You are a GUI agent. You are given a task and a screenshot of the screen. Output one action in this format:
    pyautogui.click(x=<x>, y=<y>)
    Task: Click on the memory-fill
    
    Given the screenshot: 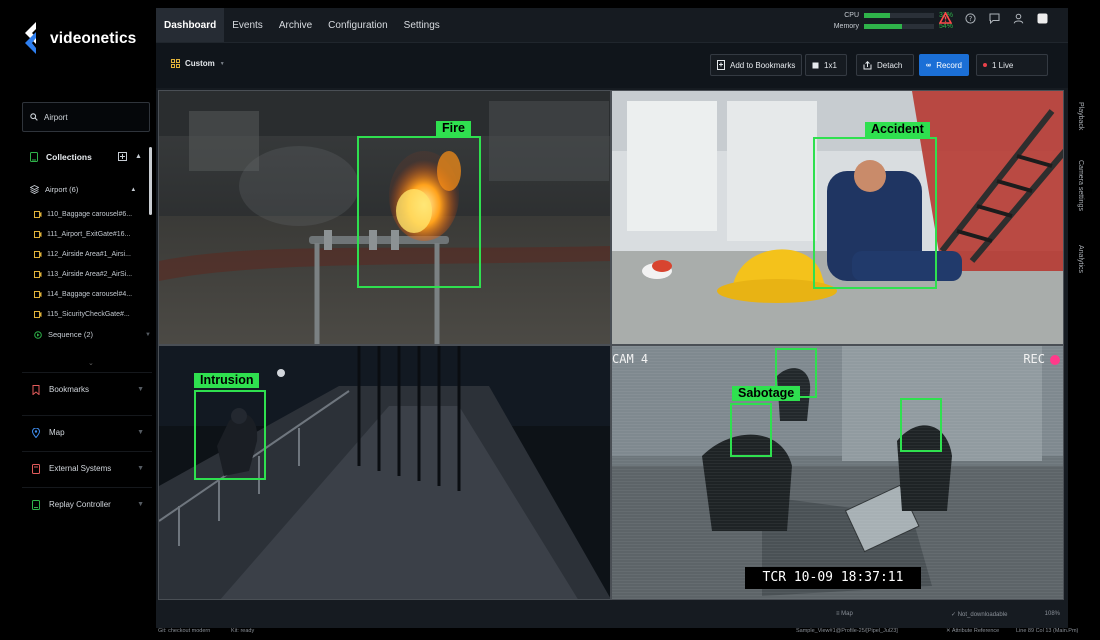 What is the action you would take?
    pyautogui.click(x=883, y=26)
    